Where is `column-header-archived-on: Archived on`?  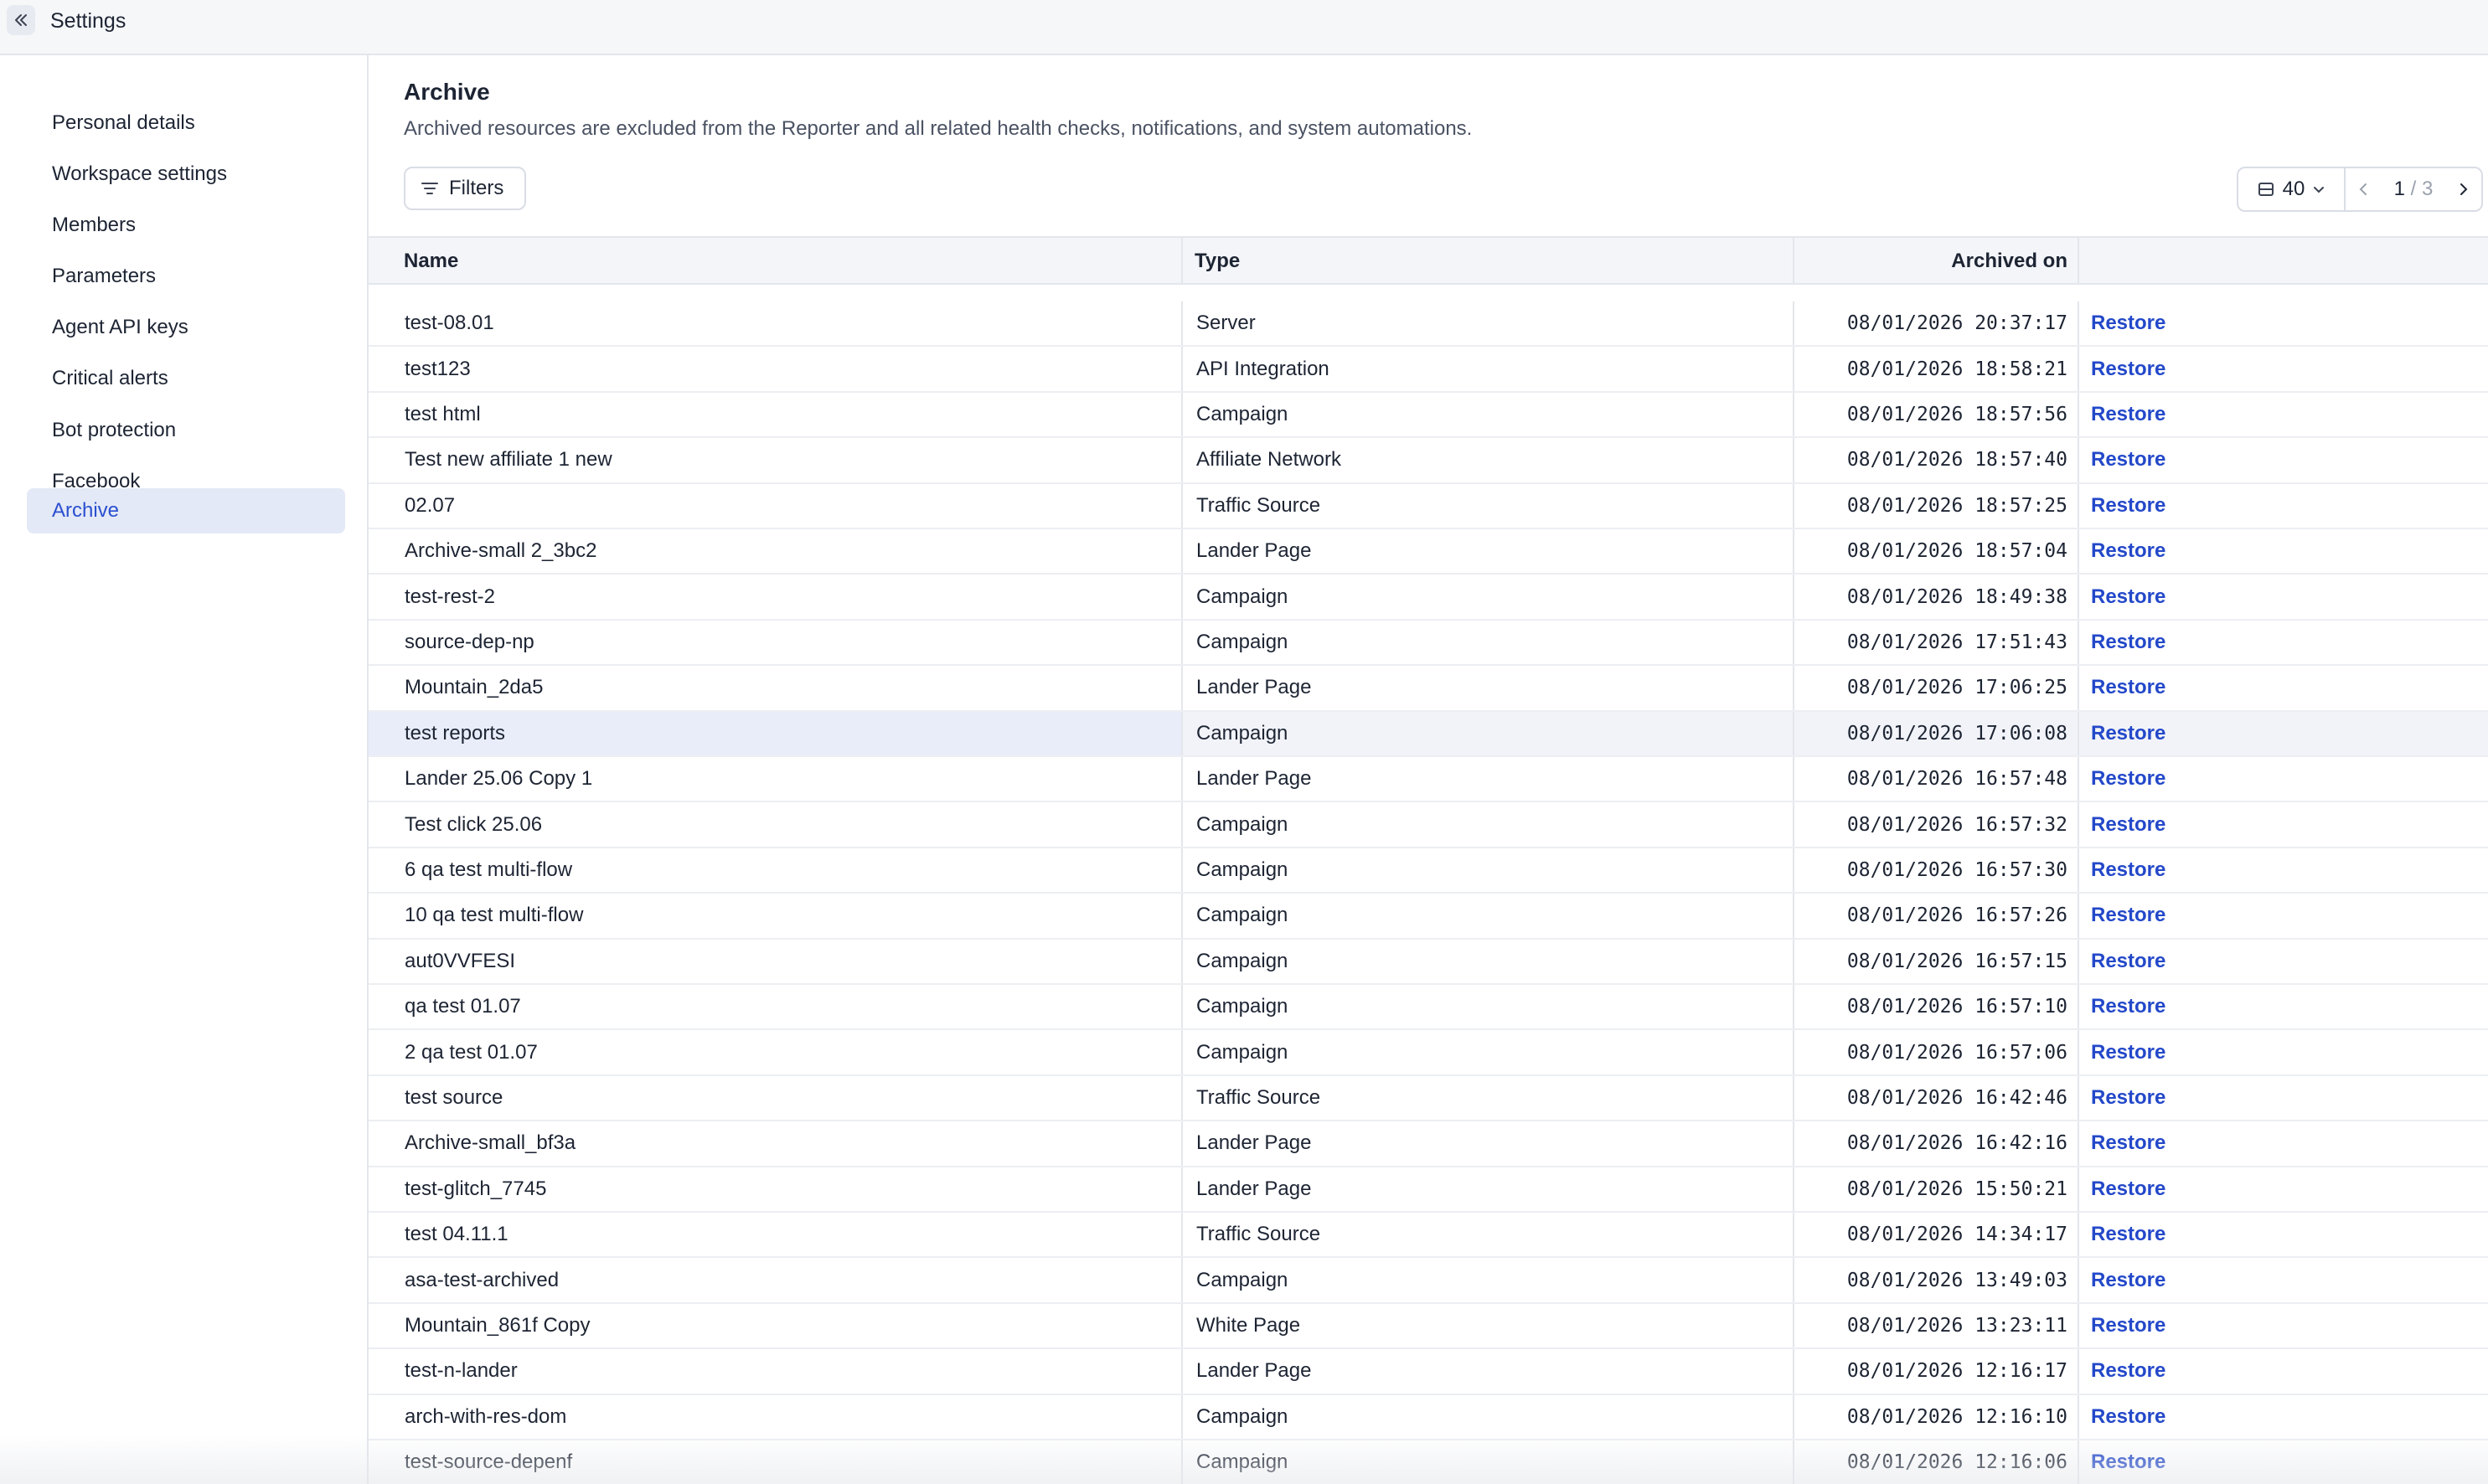
column-header-archived-on: Archived on is located at coordinates (1930, 261).